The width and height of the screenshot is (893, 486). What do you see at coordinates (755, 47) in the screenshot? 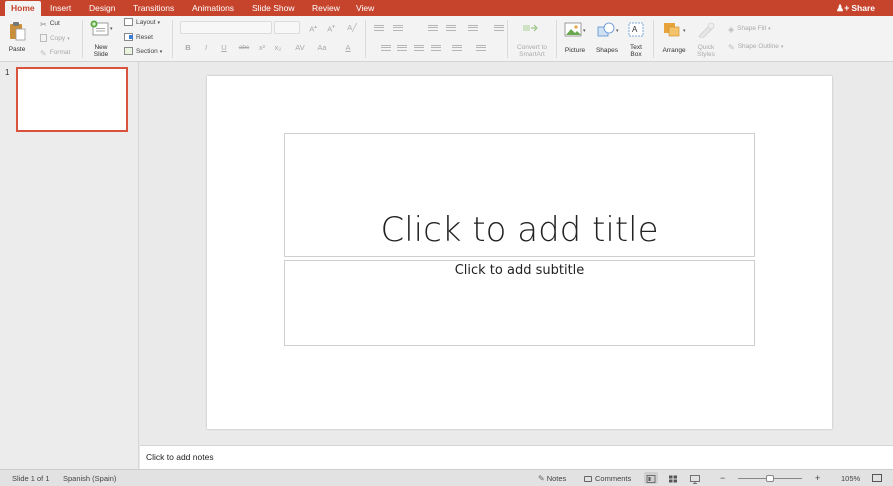
I see `shape-outline-button: ✎ Shape Outline ▾` at bounding box center [755, 47].